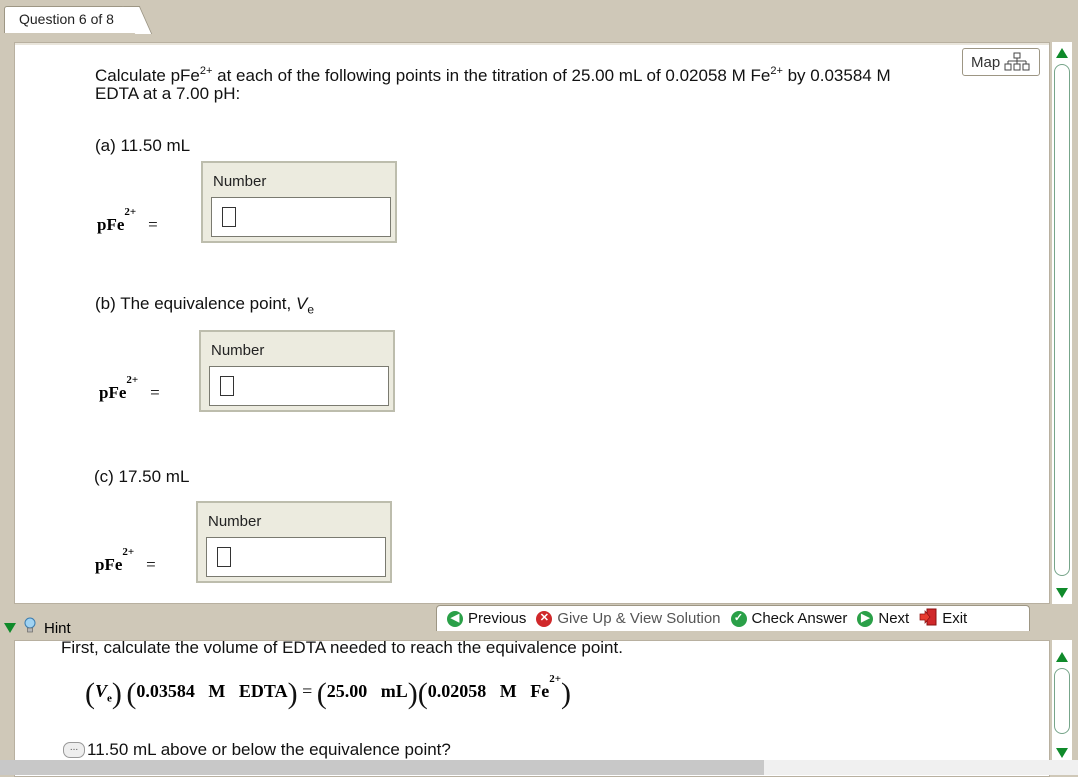 The width and height of the screenshot is (1078, 777). What do you see at coordinates (955, 618) in the screenshot?
I see `exit-label: Exit` at bounding box center [955, 618].